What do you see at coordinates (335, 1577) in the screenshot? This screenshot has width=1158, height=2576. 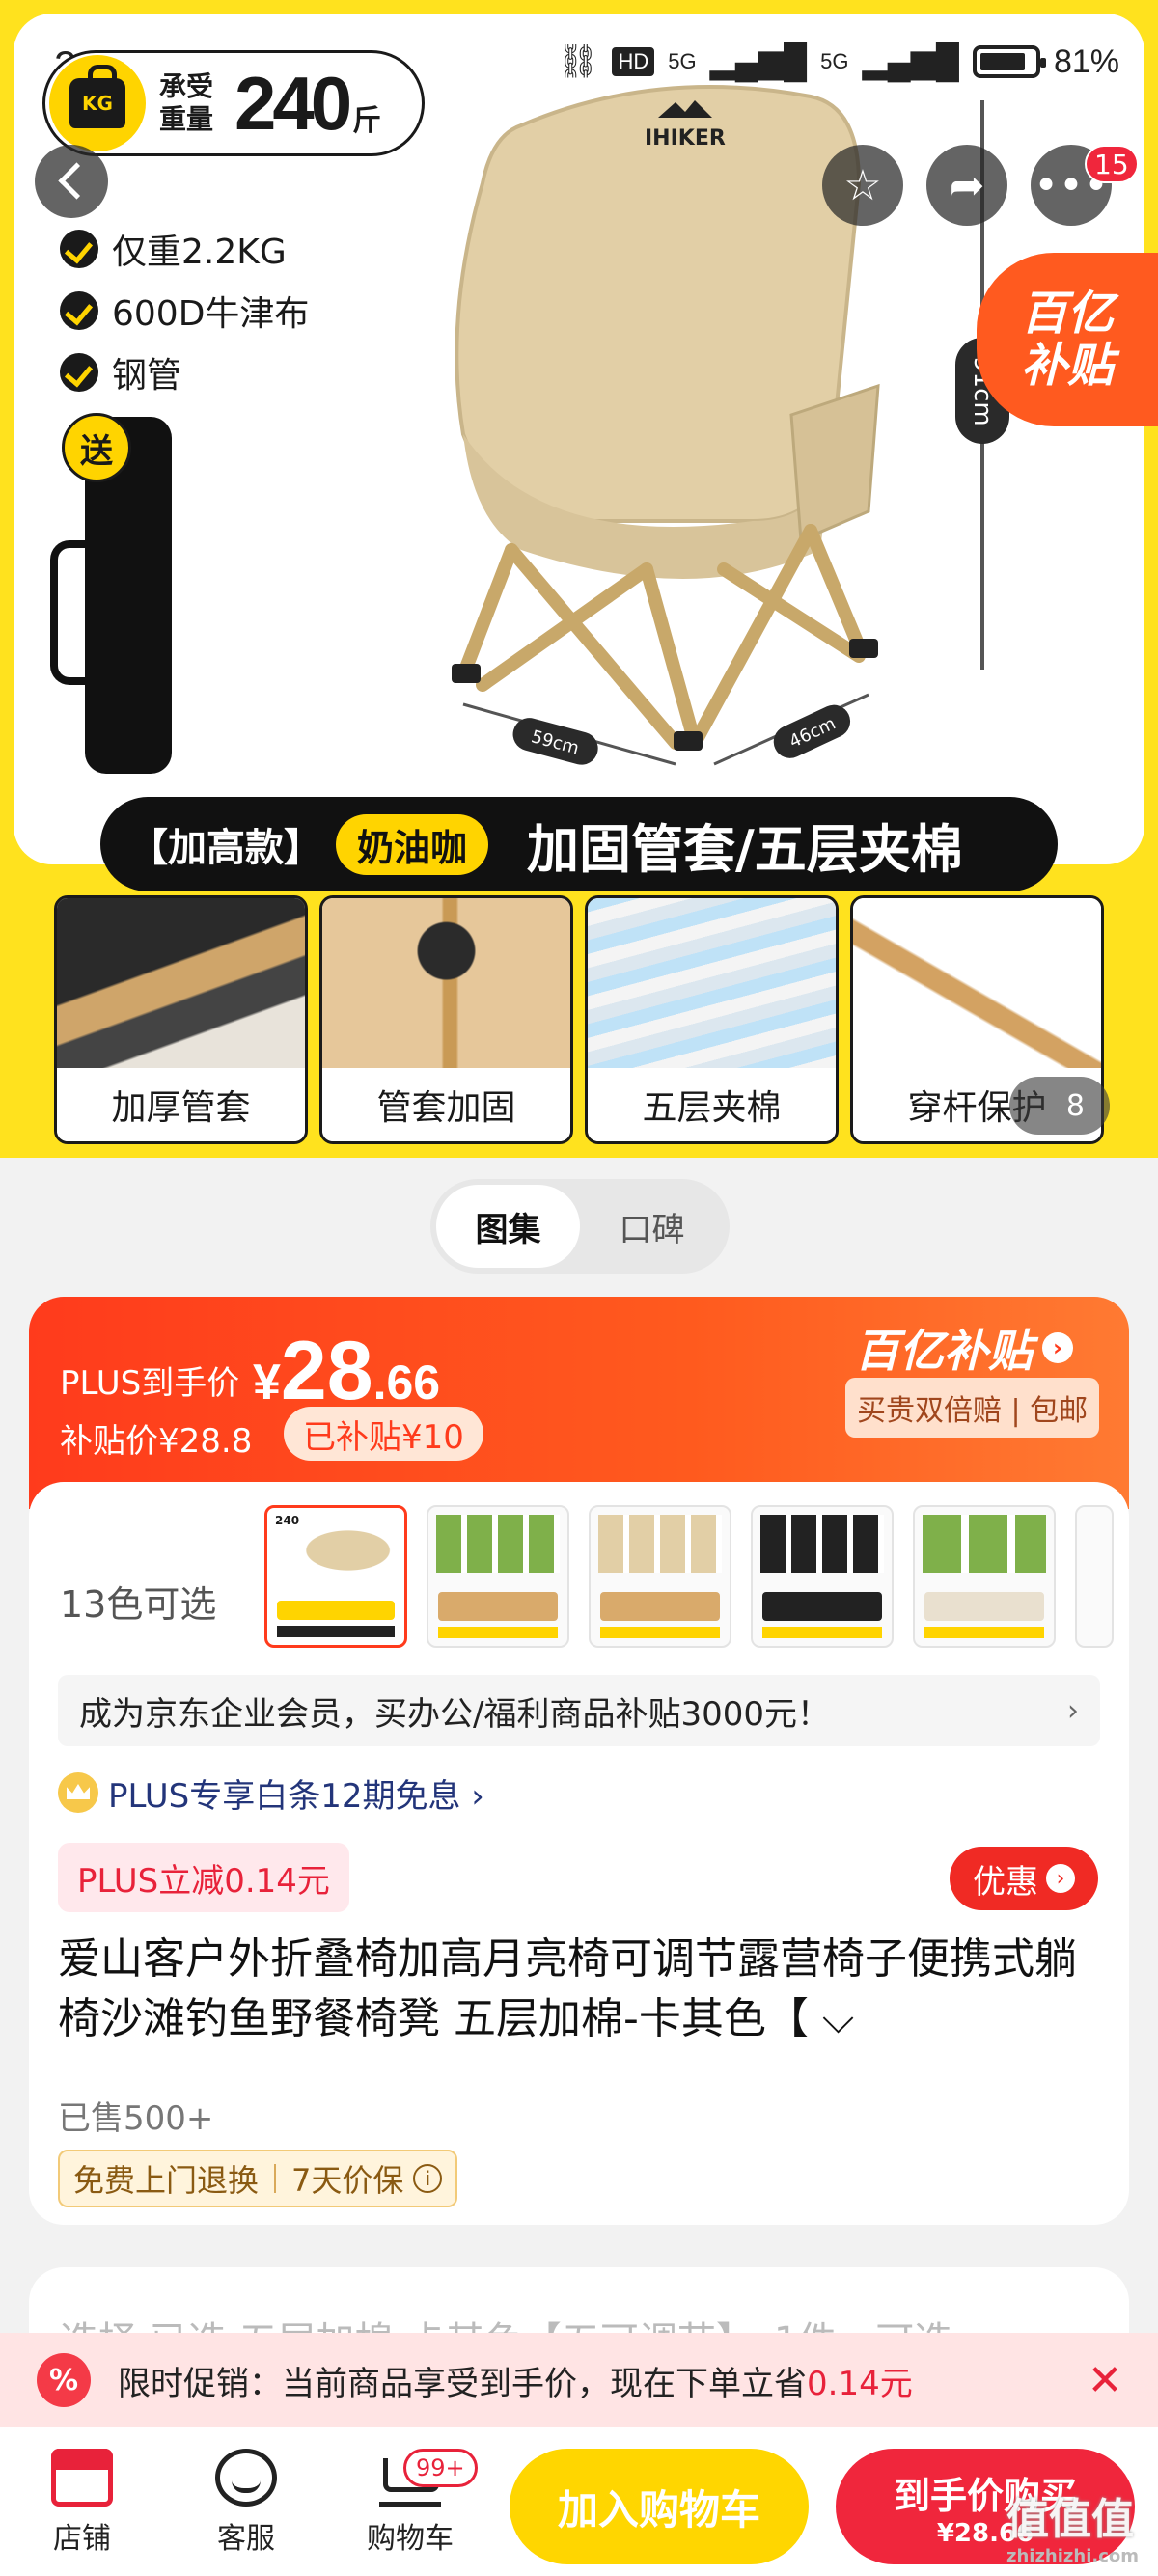 I see `color-swatch: 240` at bounding box center [335, 1577].